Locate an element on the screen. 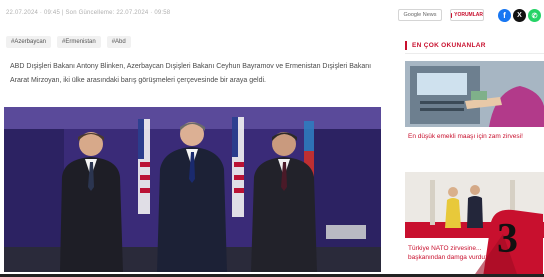  tag-link: #Abd is located at coordinates (118, 42).